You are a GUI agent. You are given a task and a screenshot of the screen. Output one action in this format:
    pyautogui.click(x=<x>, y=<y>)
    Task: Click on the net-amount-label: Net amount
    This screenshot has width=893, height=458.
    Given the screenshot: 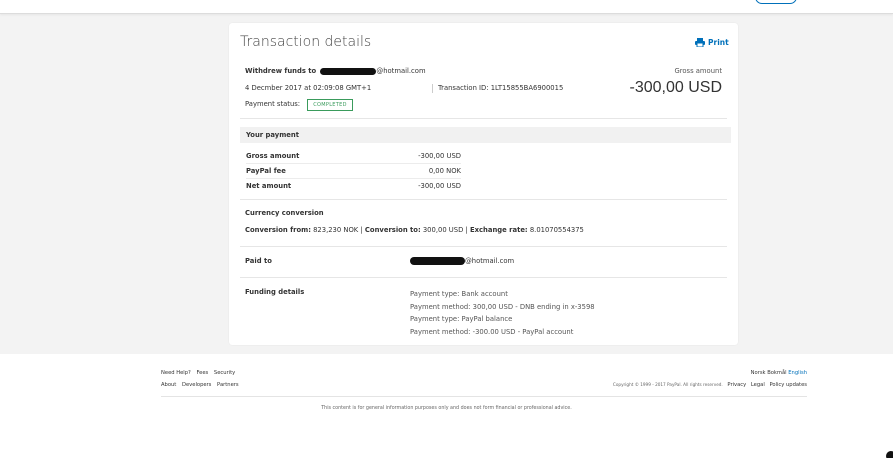 What is the action you would take?
    pyautogui.click(x=269, y=186)
    